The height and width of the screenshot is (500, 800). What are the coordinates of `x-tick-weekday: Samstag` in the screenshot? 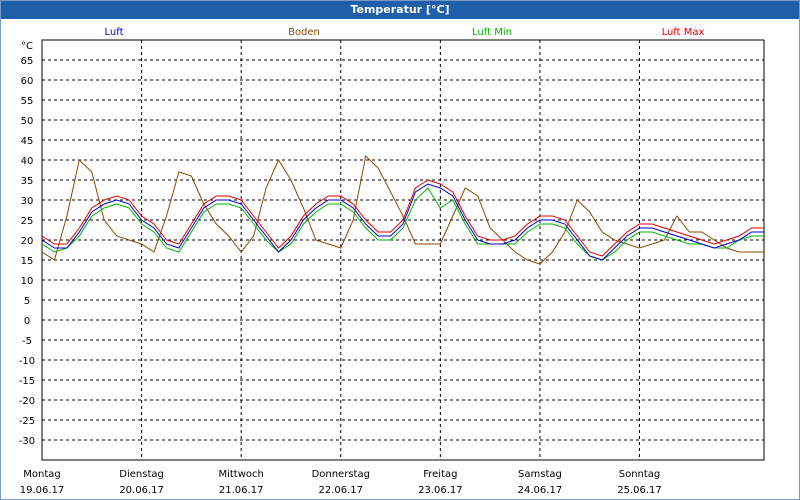 It's located at (540, 474).